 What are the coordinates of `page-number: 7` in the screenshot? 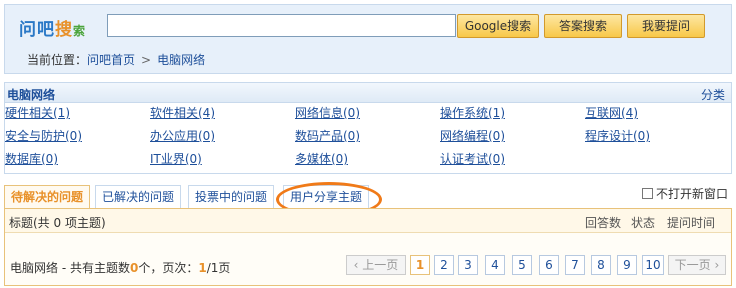 It's located at (575, 265).